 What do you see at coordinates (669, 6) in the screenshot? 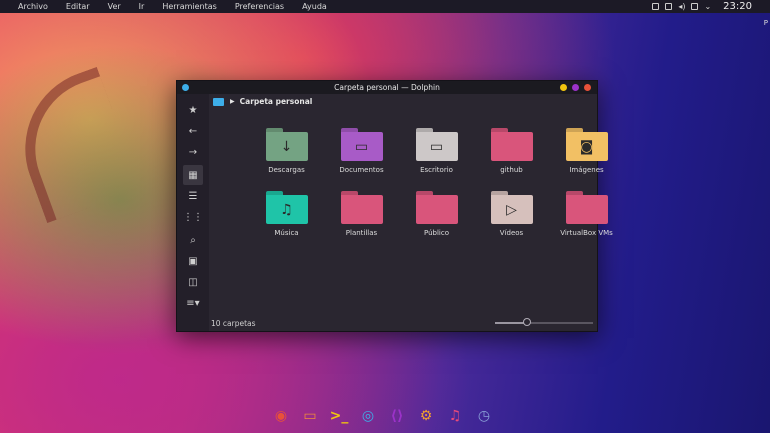
I see `battery-icon` at bounding box center [669, 6].